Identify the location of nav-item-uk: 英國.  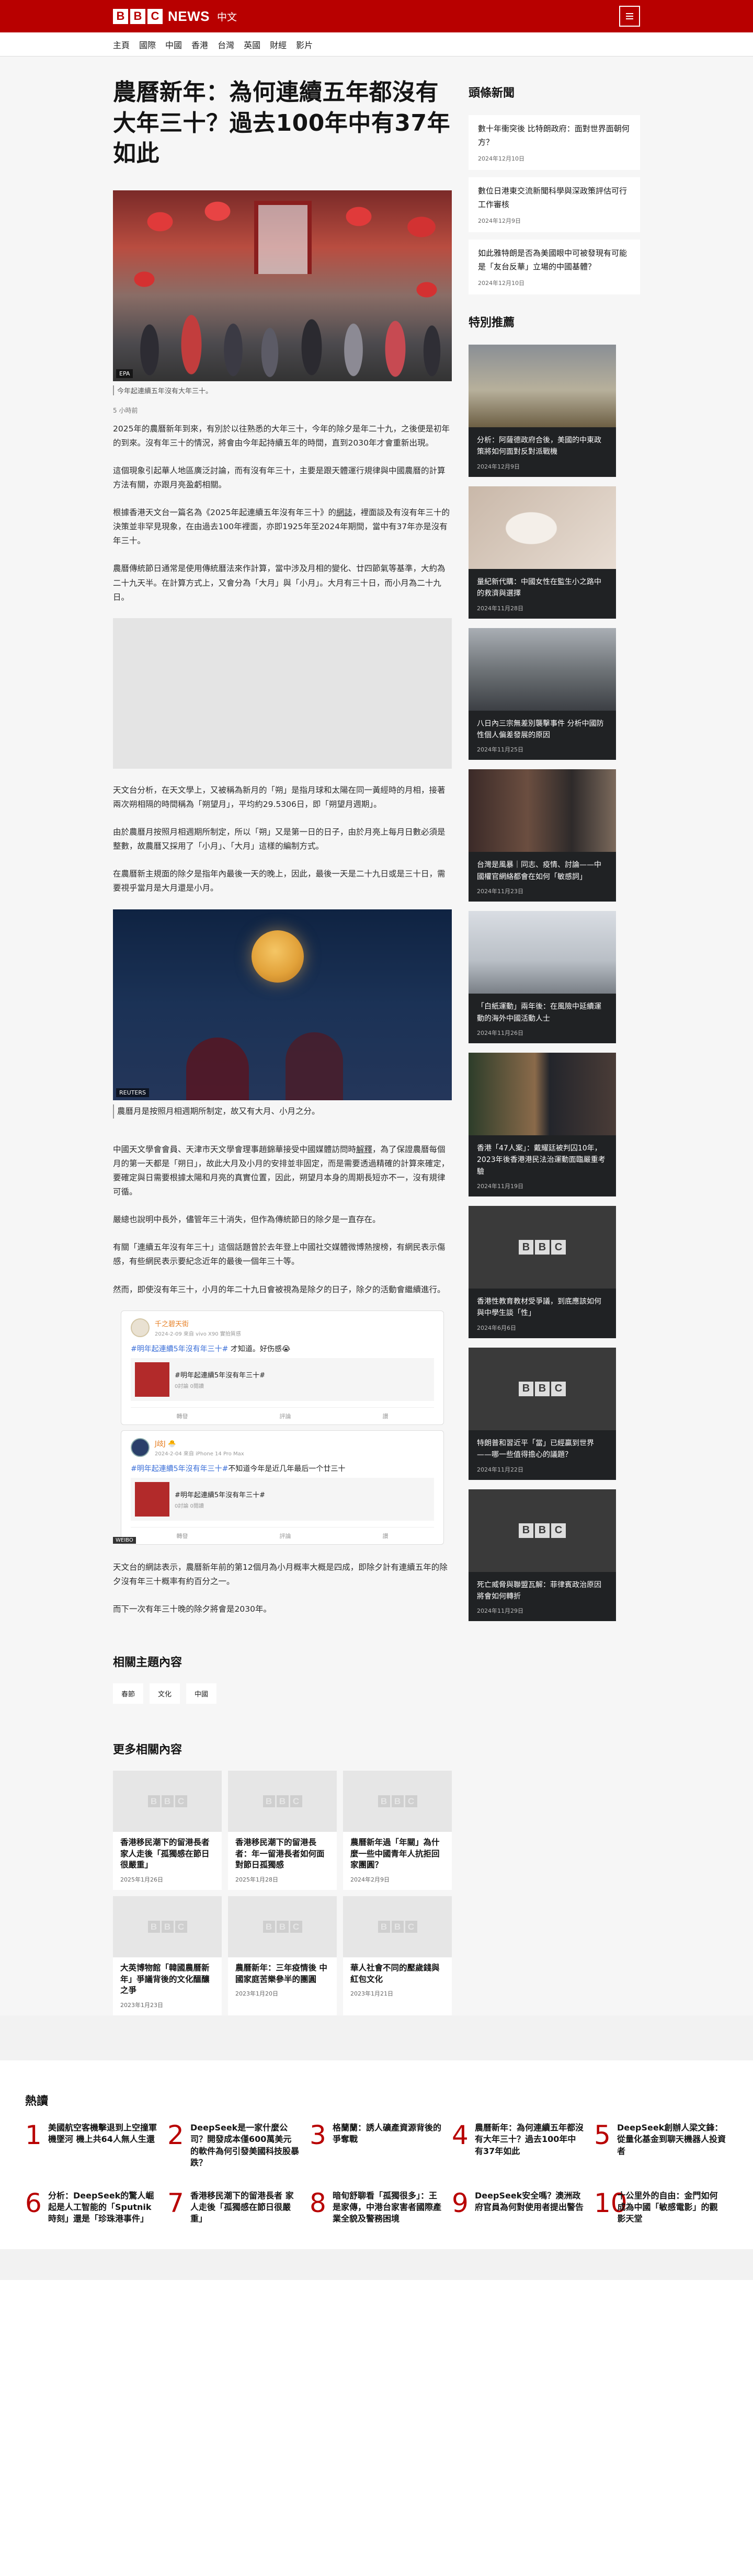
(252, 45).